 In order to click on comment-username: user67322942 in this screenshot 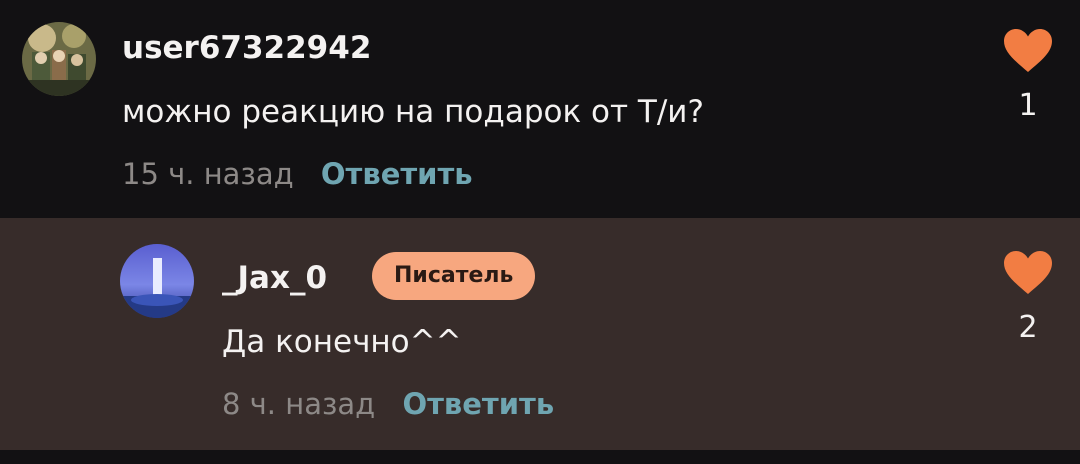, I will do `click(246, 48)`.